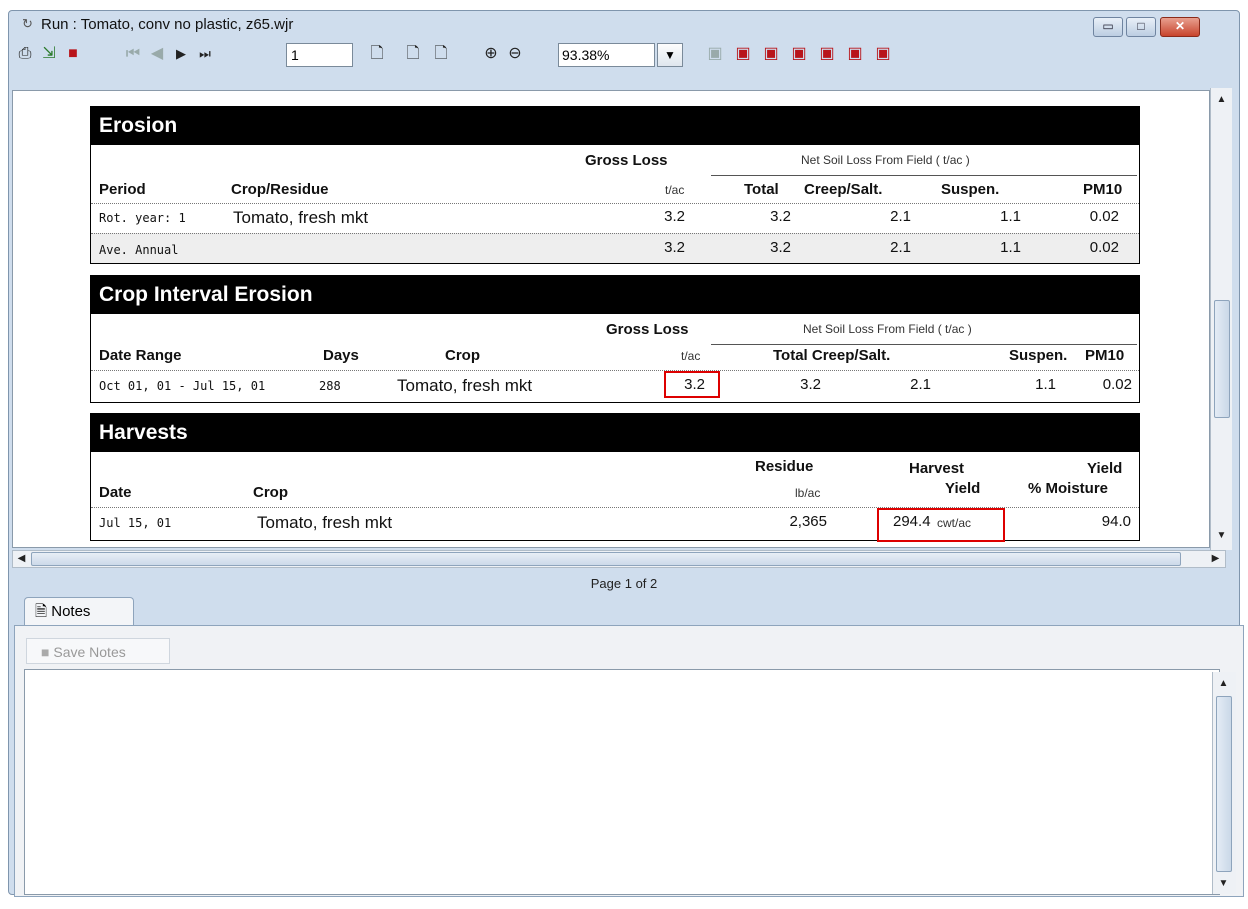 Image resolution: width=1248 pixels, height=909 pixels. I want to click on fit-width-icon: 🗋, so click(441, 54).